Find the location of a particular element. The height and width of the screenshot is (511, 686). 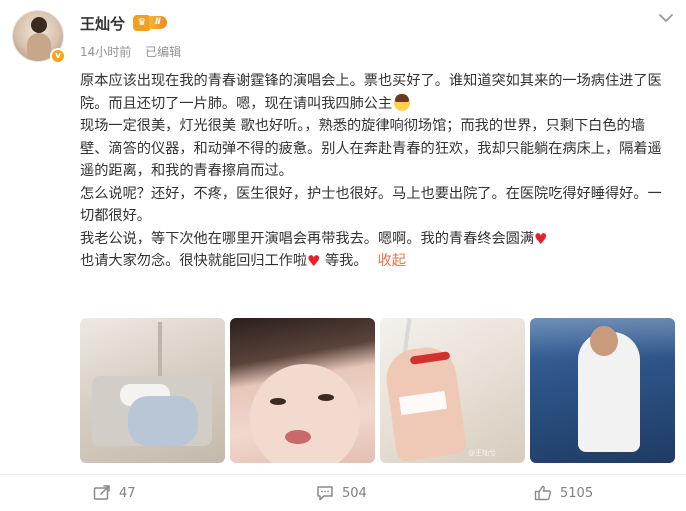

avatar-body is located at coordinates (39, 47).